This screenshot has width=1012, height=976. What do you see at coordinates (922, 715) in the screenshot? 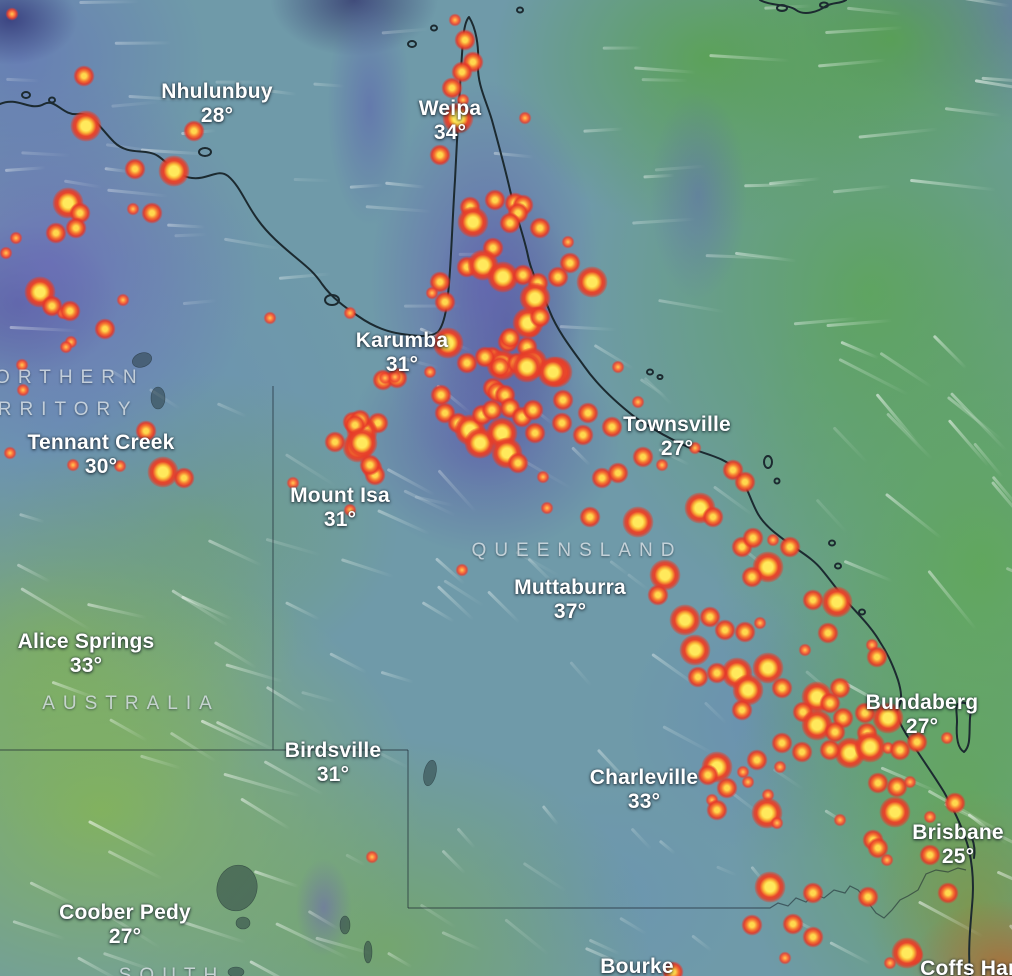
I see `city-label-bundaberg: Bundaberg 27°` at bounding box center [922, 715].